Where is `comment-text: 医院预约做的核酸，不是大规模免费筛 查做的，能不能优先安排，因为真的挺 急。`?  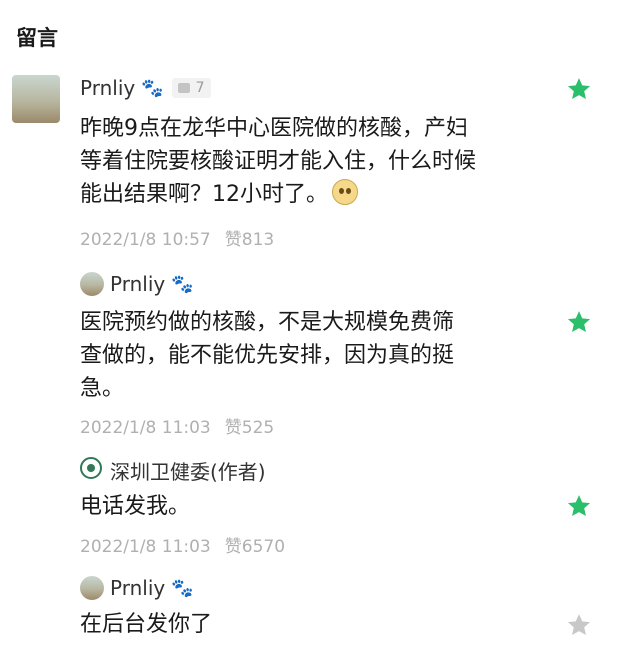 comment-text: 医院预约做的核酸，不是大规模免费筛 查做的，能不能优先安排，因为真的挺 急。 is located at coordinates (267, 355).